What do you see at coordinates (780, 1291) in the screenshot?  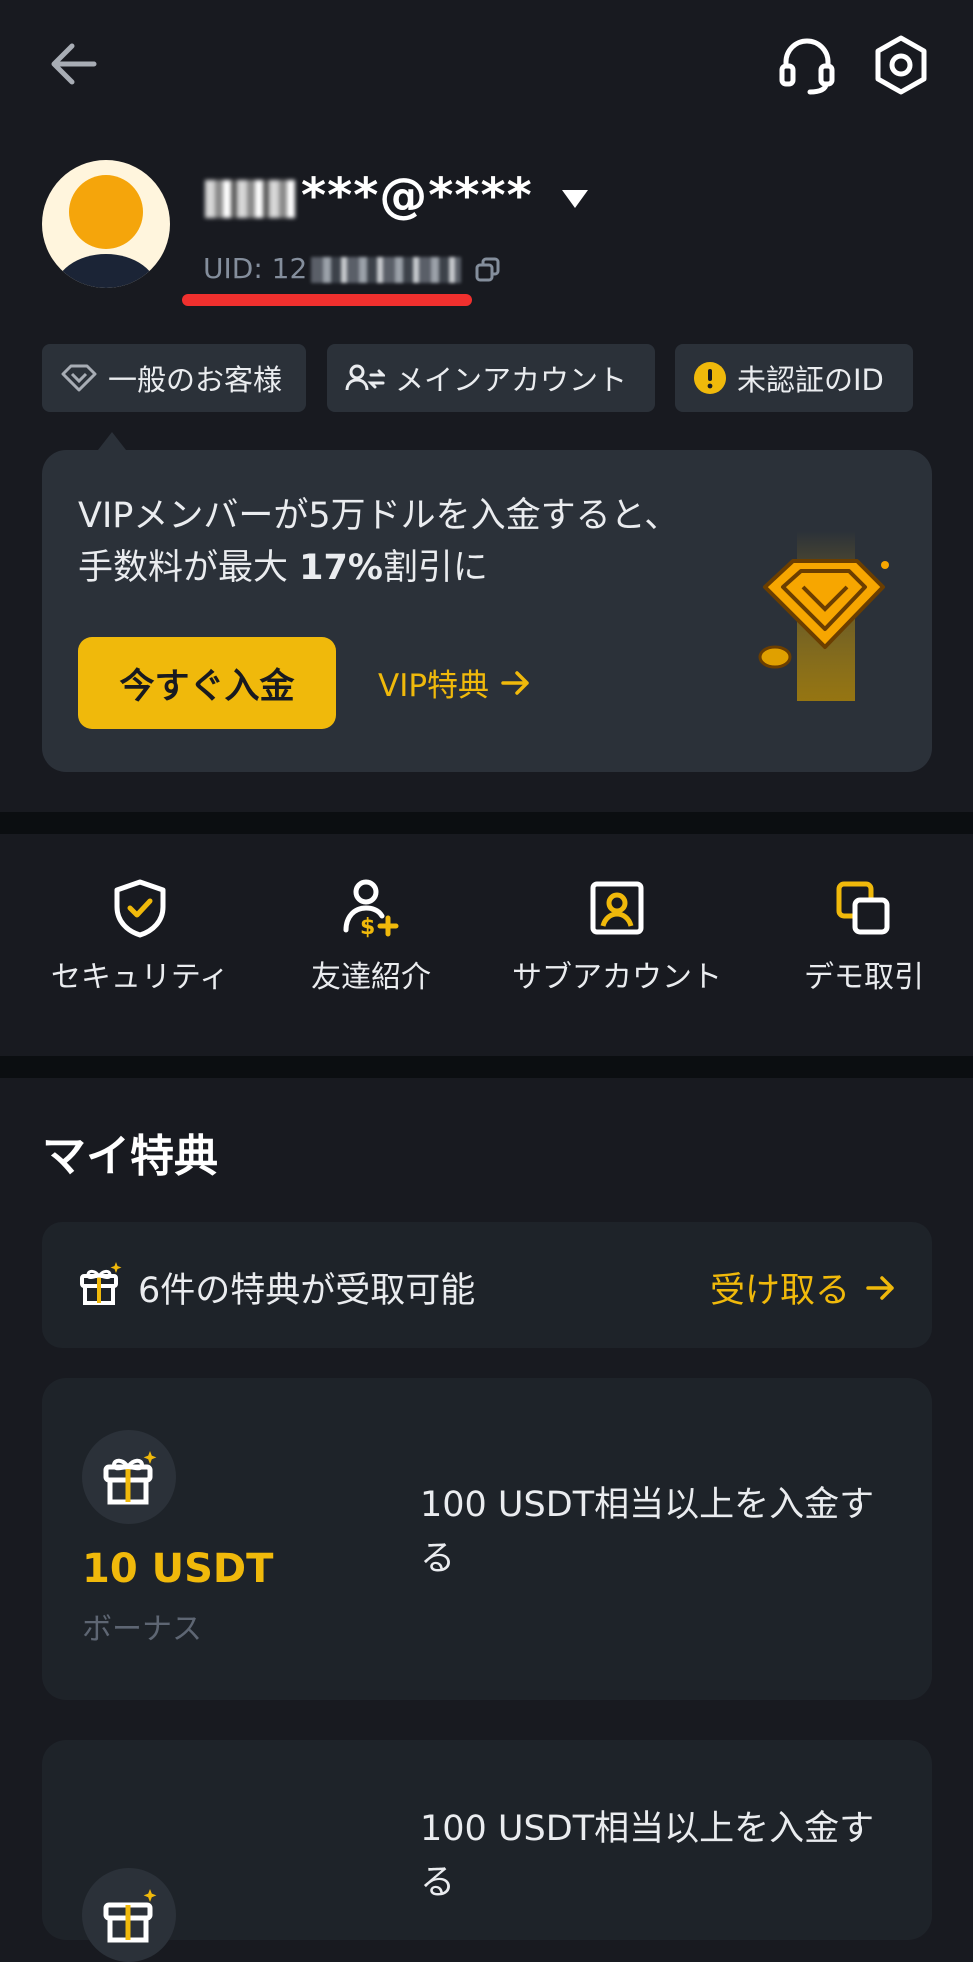 I see `claim-link-label: 受け取る` at bounding box center [780, 1291].